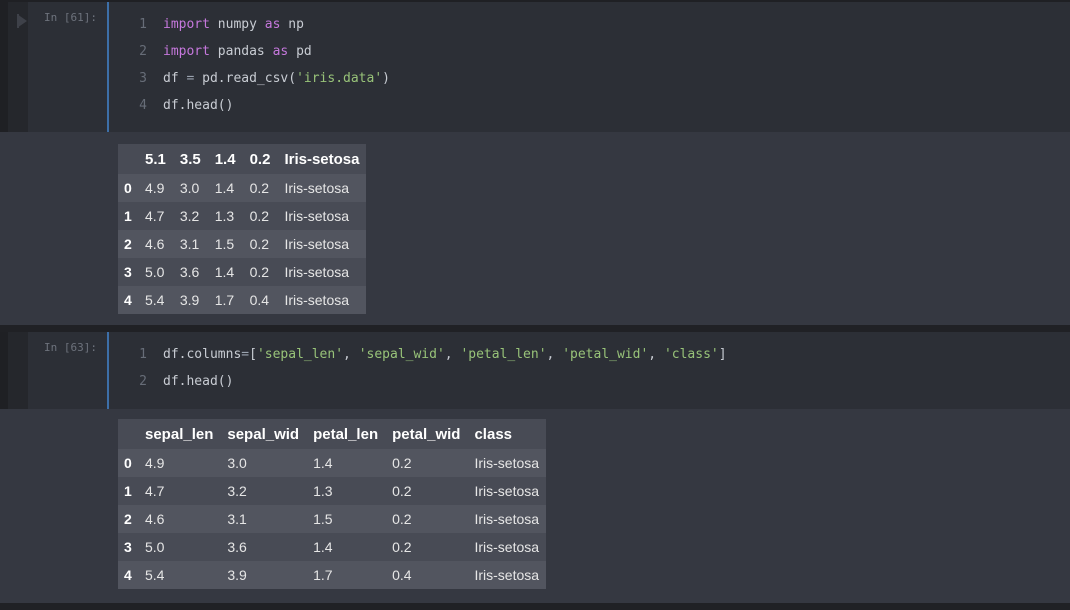 This screenshot has height=610, width=1070. Describe the element at coordinates (300, 354) in the screenshot. I see `code-token: 'sepal_len'` at that location.